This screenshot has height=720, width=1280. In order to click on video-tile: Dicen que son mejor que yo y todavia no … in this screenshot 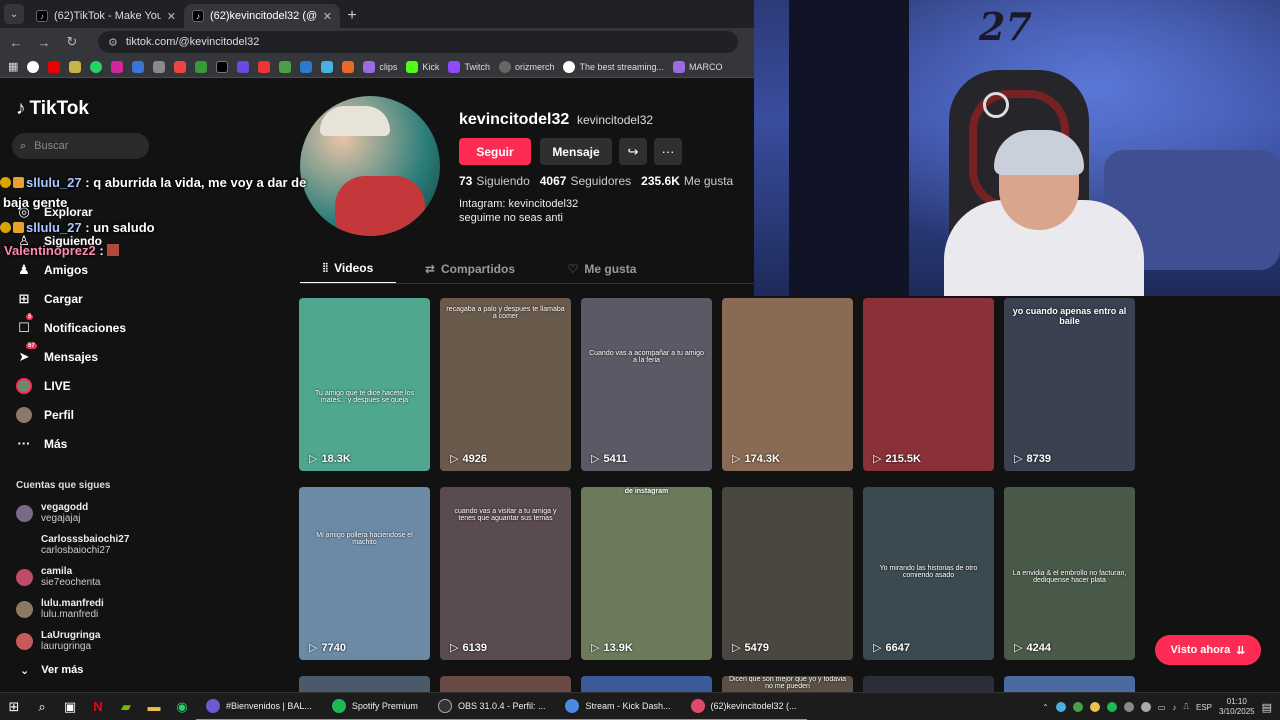, I will do `click(787, 684)`.